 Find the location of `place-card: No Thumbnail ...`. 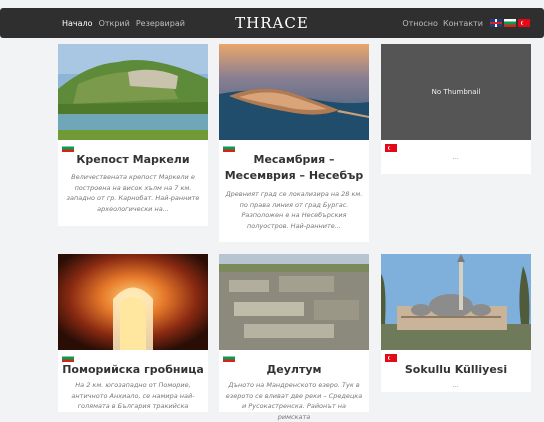

place-card: No Thumbnail ... is located at coordinates (456, 109).